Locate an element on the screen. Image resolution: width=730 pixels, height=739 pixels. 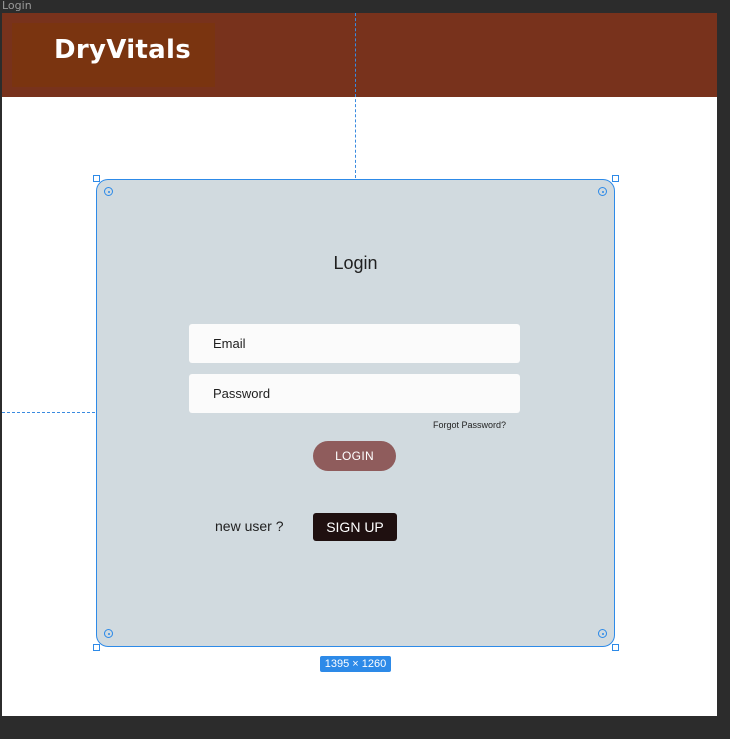
corner-radius-handle-bottom-right is located at coordinates (602, 633).